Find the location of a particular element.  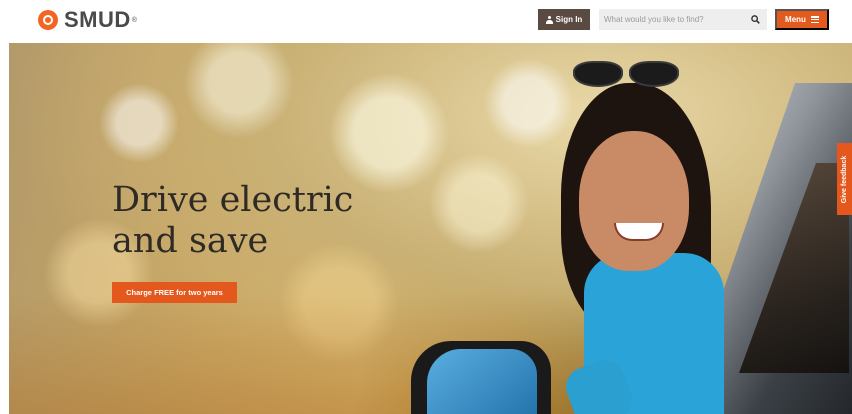

smud-logo: SMUD ® is located at coordinates (87, 20).